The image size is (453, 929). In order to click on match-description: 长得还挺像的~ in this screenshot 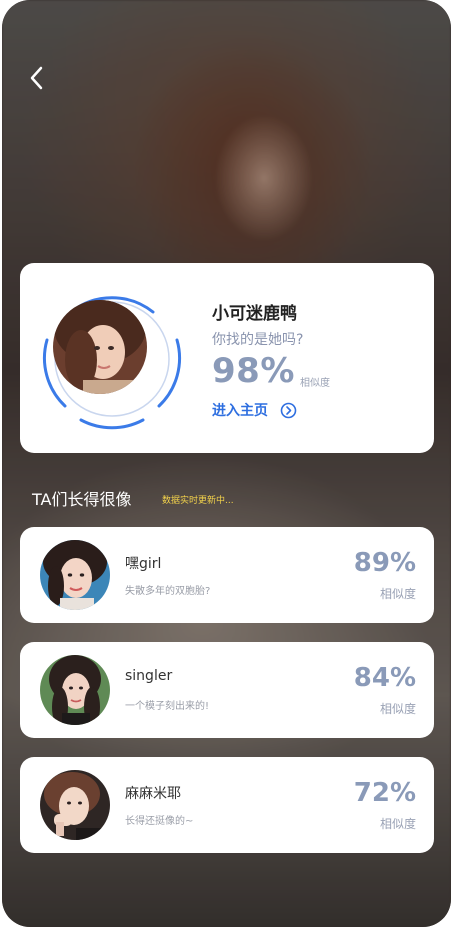, I will do `click(159, 821)`.